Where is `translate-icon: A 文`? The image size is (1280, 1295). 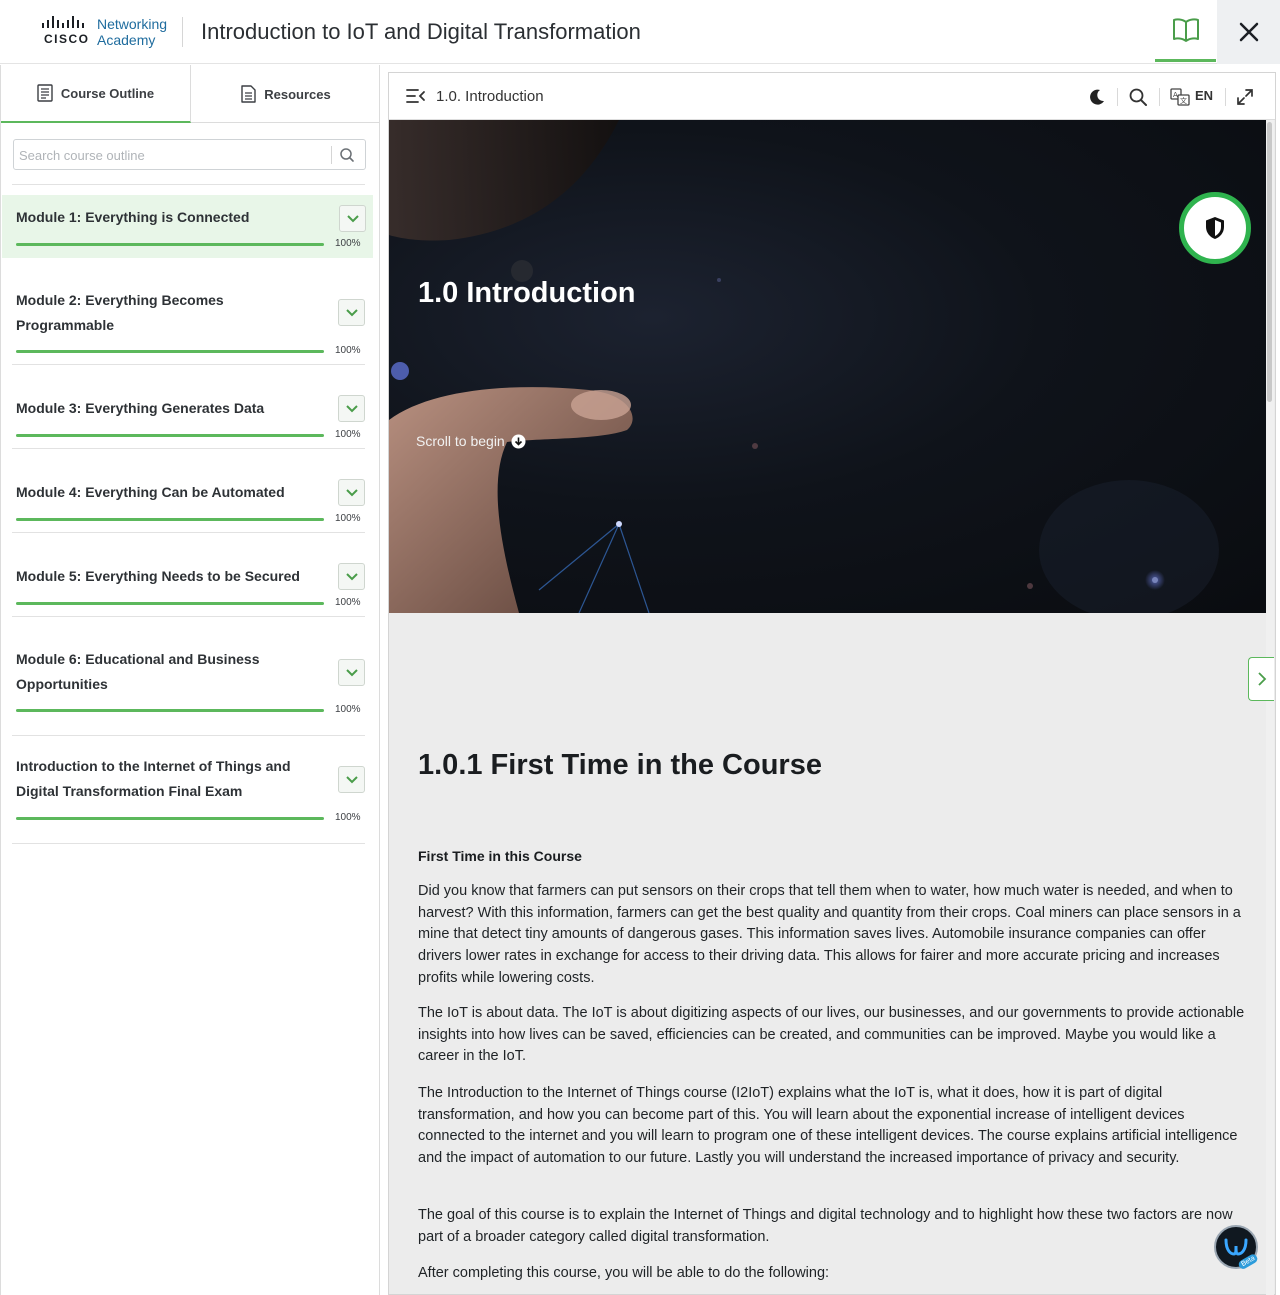
translate-icon: A 文 is located at coordinates (1180, 97).